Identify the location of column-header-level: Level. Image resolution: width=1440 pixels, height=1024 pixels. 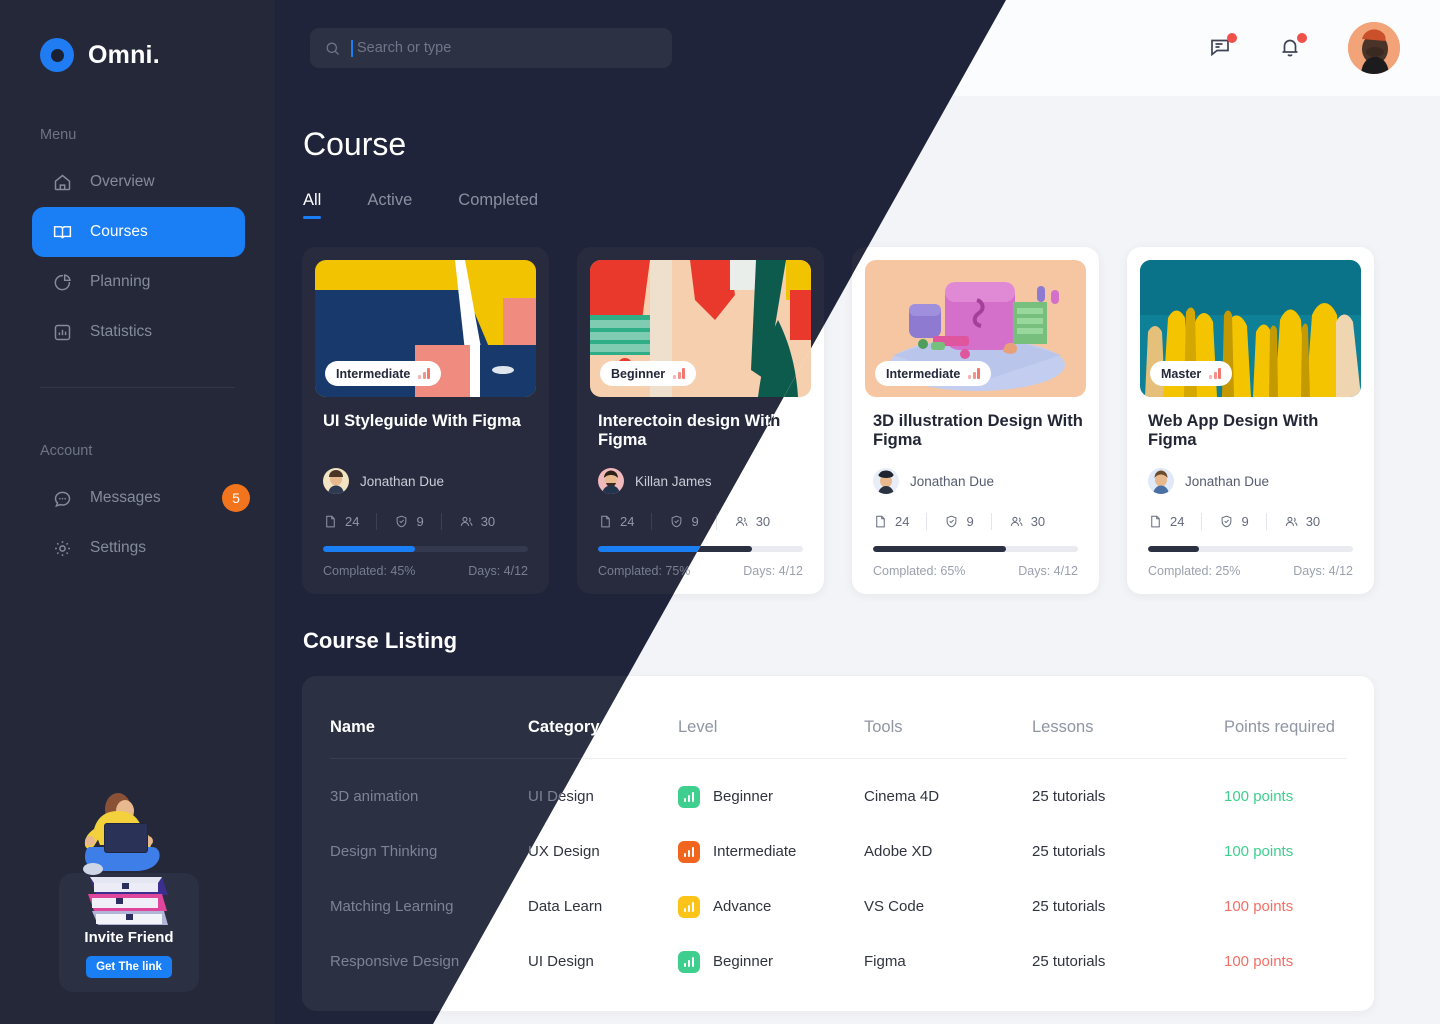
(771, 727).